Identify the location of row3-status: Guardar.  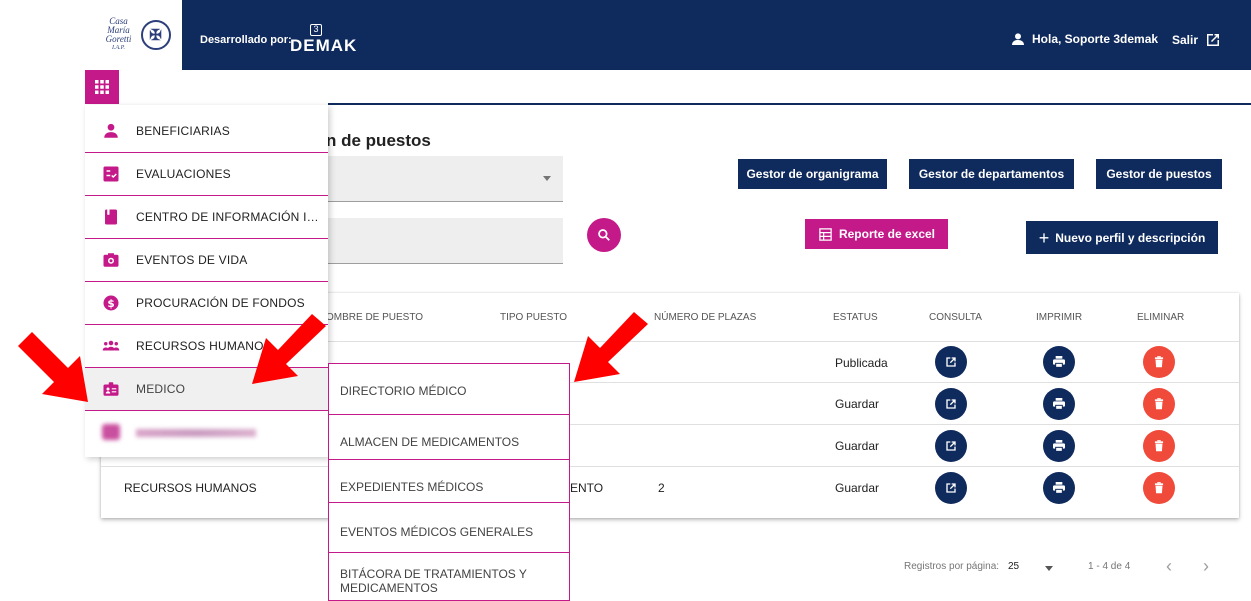
(857, 446).